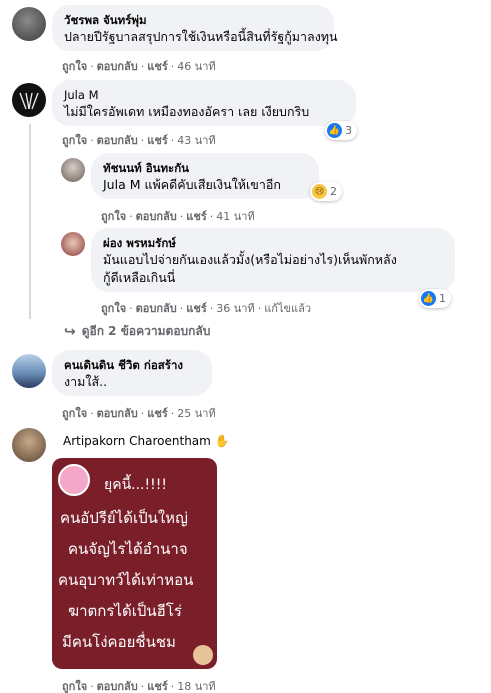 The height and width of the screenshot is (693, 491). I want to click on timestamp: 18 นาที, so click(196, 686).